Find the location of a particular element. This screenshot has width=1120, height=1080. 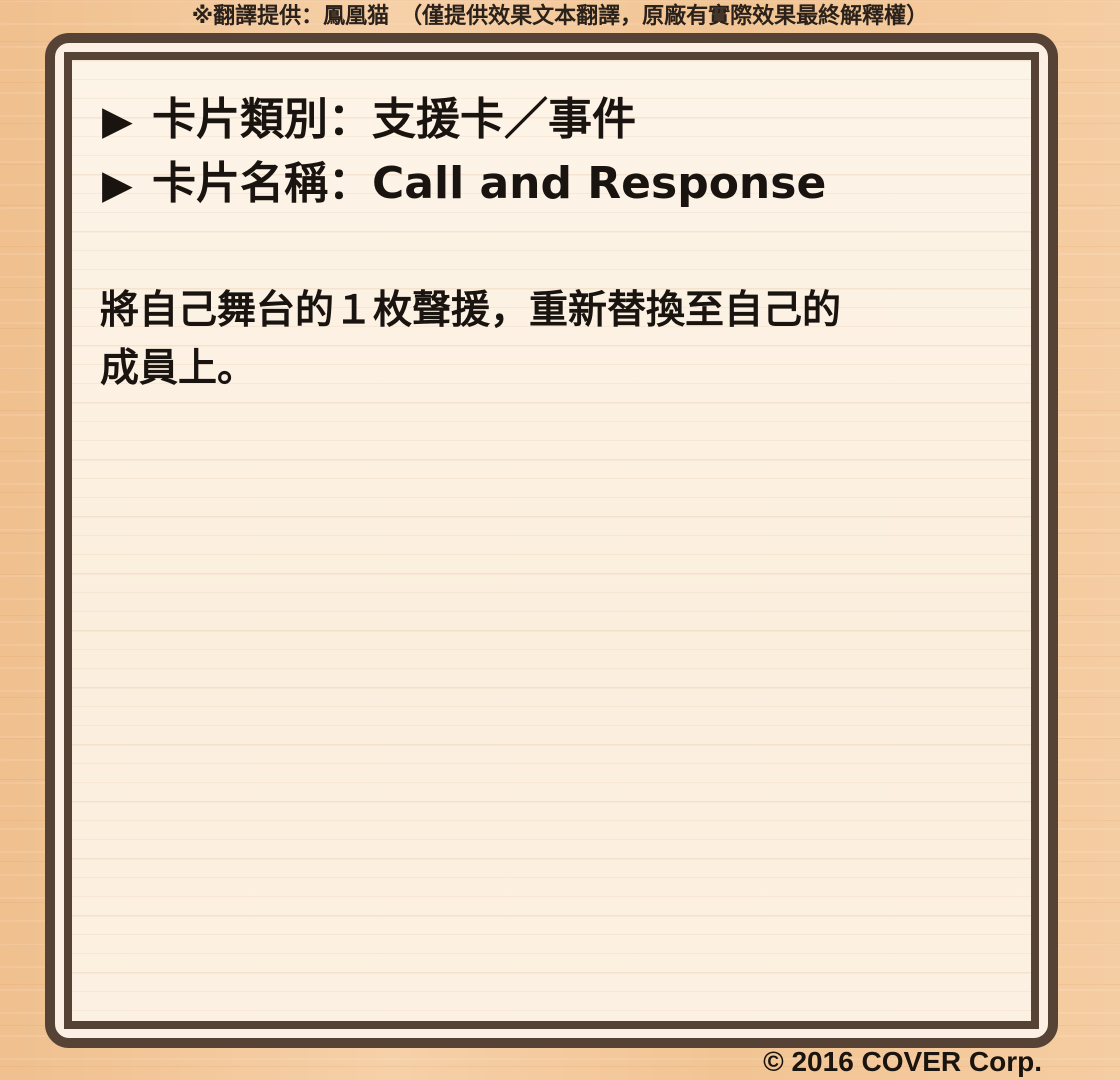

card-type-line: ▶ 卡片類別：支援卡／事件 is located at coordinates (369, 120).